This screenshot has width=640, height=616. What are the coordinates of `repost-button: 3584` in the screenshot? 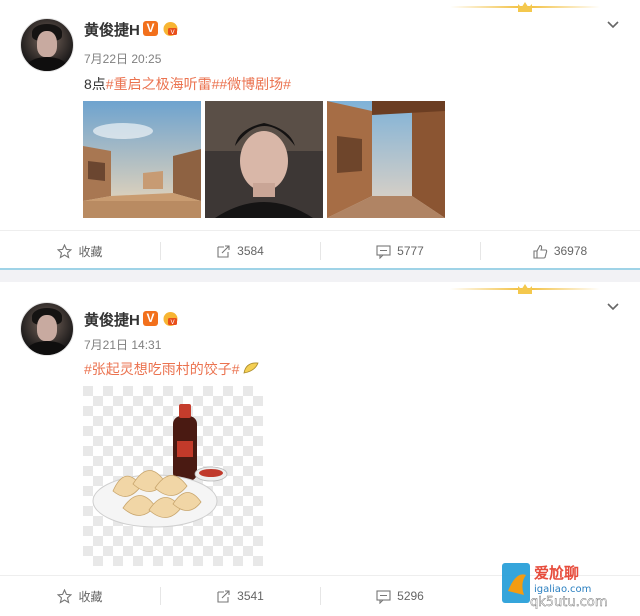 It's located at (240, 251).